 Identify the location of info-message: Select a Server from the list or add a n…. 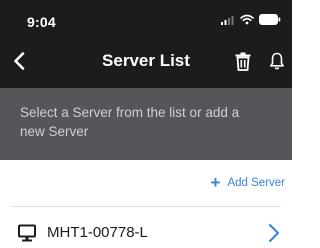
(130, 122).